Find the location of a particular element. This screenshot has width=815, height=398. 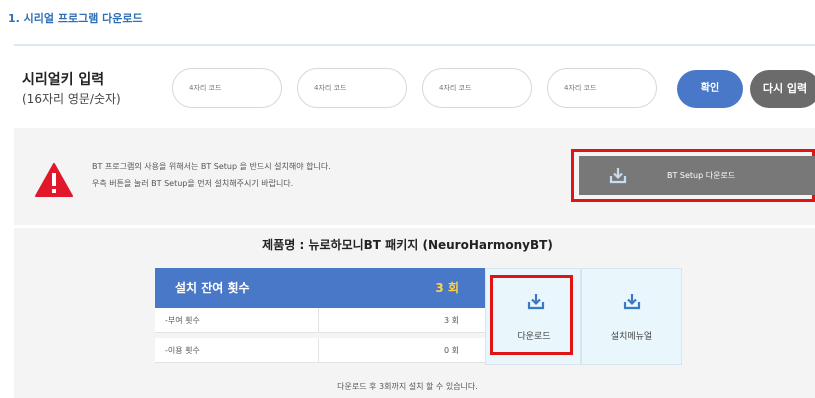

granted-count-value: 3 회 is located at coordinates (451, 320).